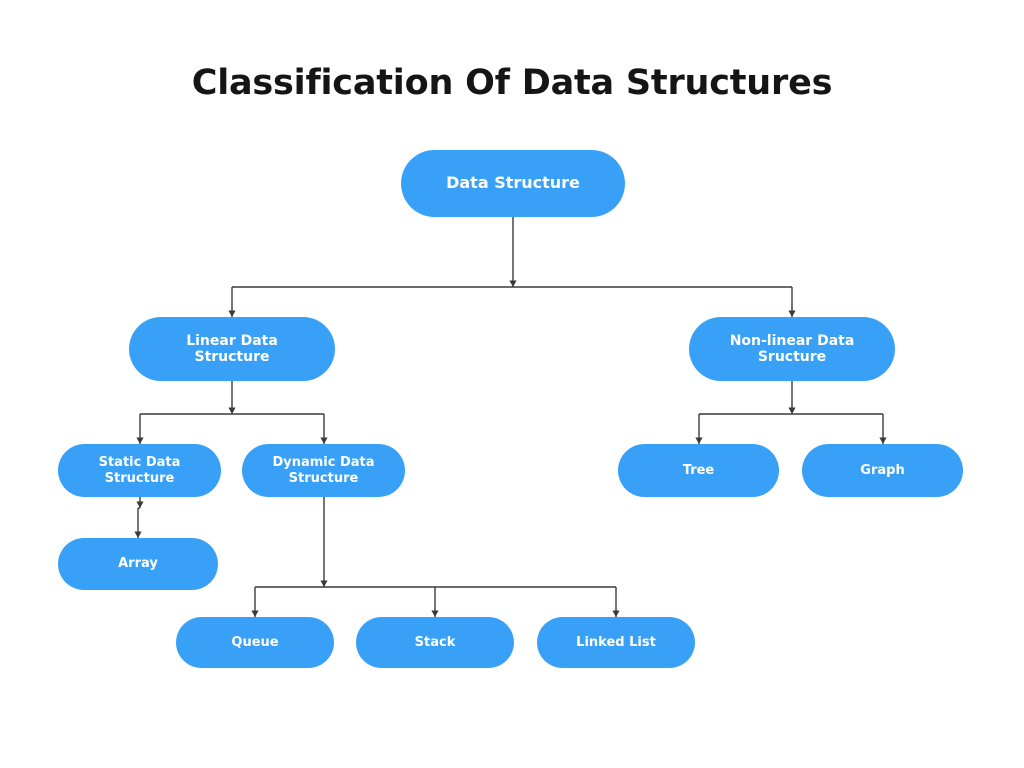 The width and height of the screenshot is (1024, 768). What do you see at coordinates (435, 642) in the screenshot?
I see `node-stack: Stack` at bounding box center [435, 642].